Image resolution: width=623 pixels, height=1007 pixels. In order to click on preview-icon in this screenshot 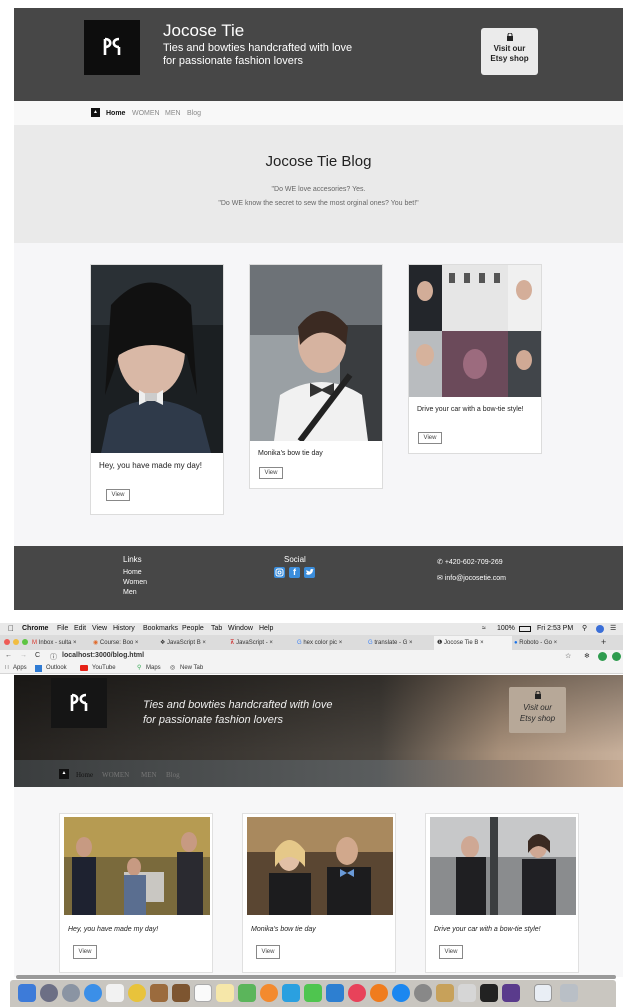, I will do `click(467, 993)`.